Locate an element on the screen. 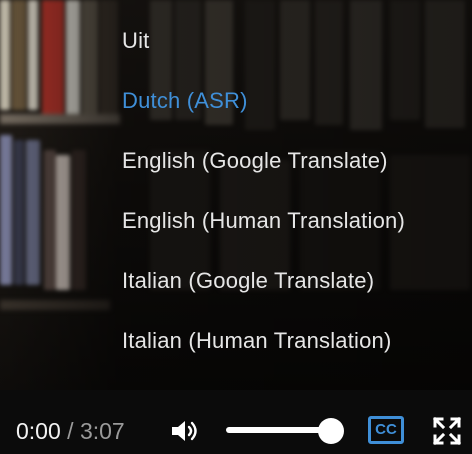 Image resolution: width=472 pixels, height=454 pixels. fullscreen-icon is located at coordinates (447, 431).